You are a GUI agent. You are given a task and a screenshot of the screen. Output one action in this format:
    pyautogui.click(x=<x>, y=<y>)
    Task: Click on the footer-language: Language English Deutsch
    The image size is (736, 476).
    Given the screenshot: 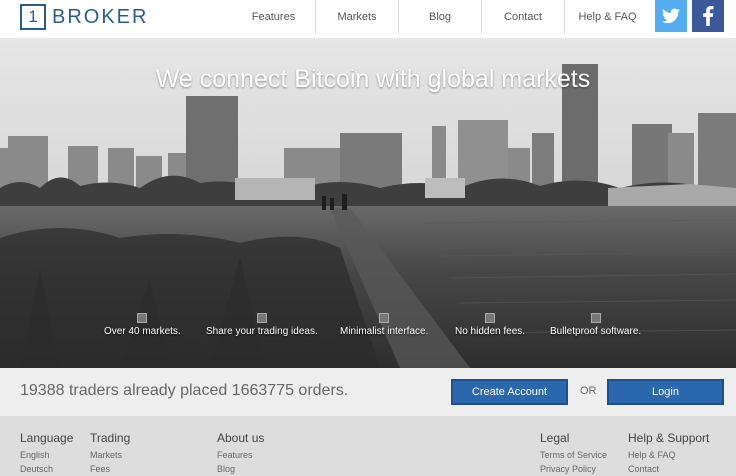 What is the action you would take?
    pyautogui.click(x=46, y=453)
    